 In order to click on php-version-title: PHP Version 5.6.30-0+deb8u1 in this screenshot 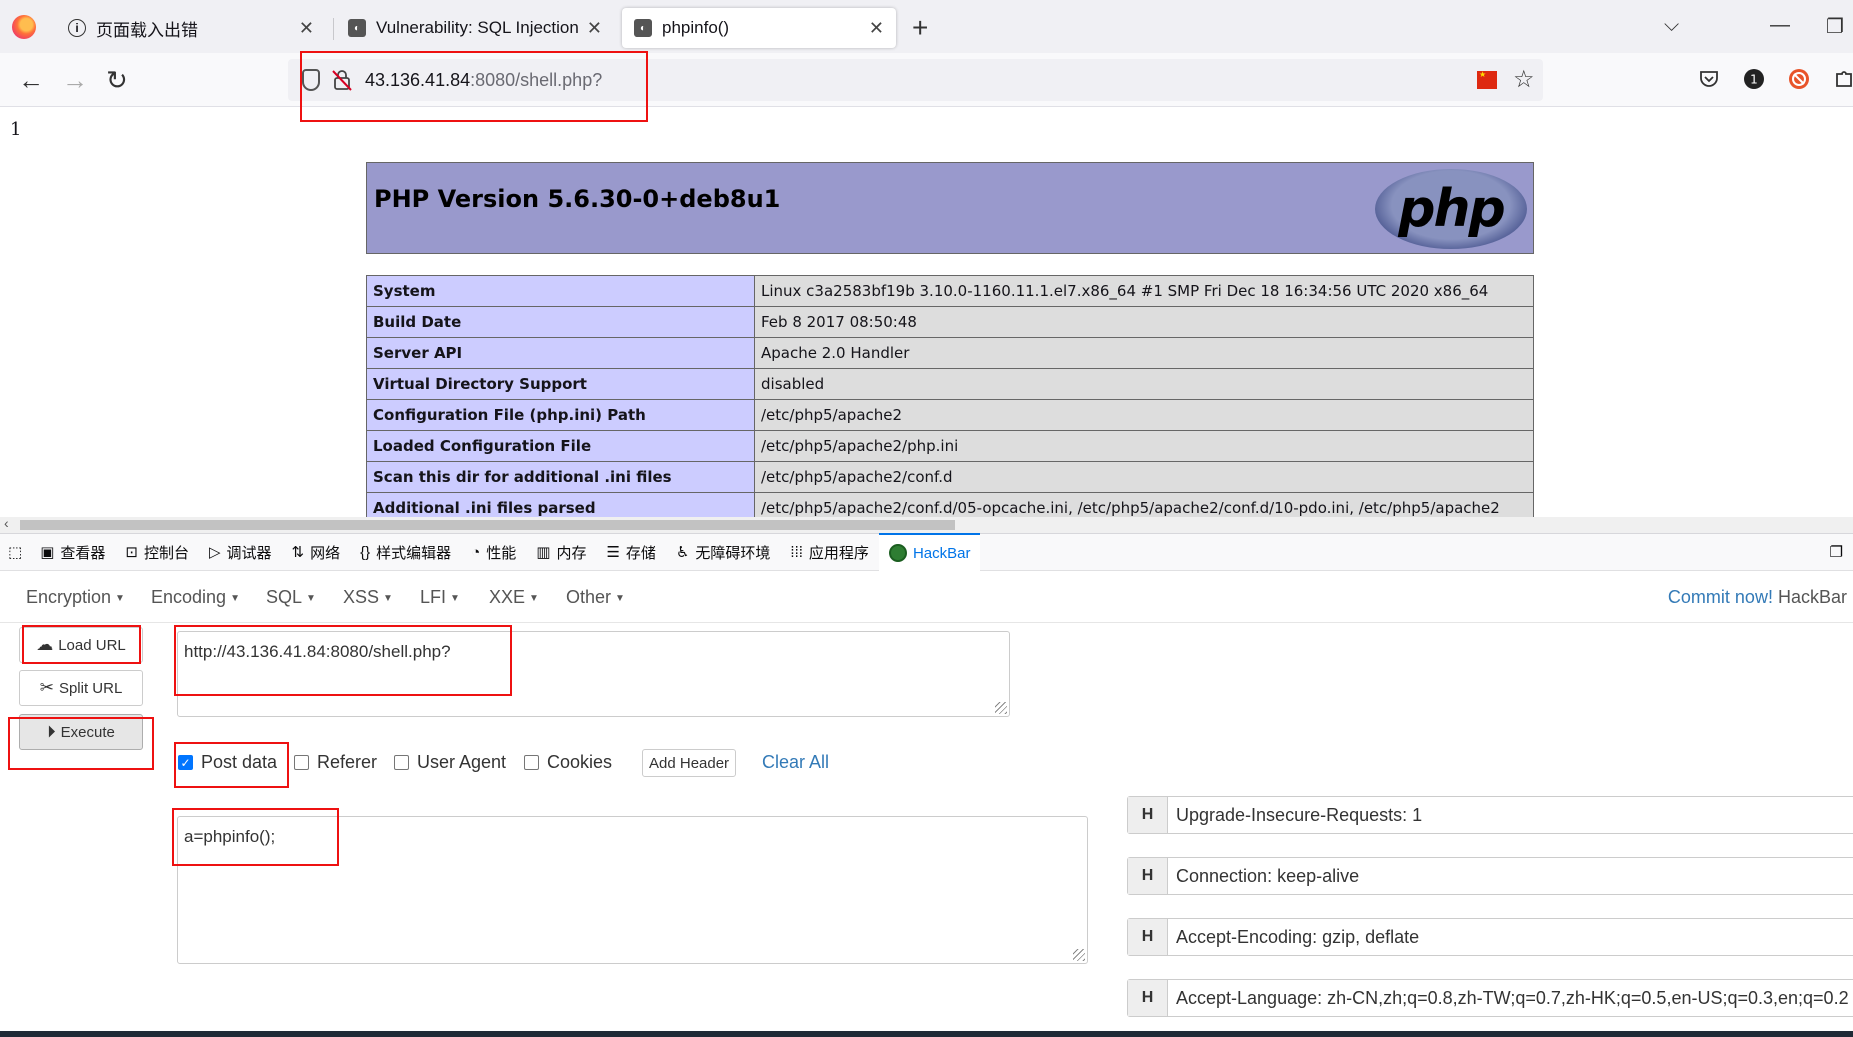, I will do `click(577, 199)`.